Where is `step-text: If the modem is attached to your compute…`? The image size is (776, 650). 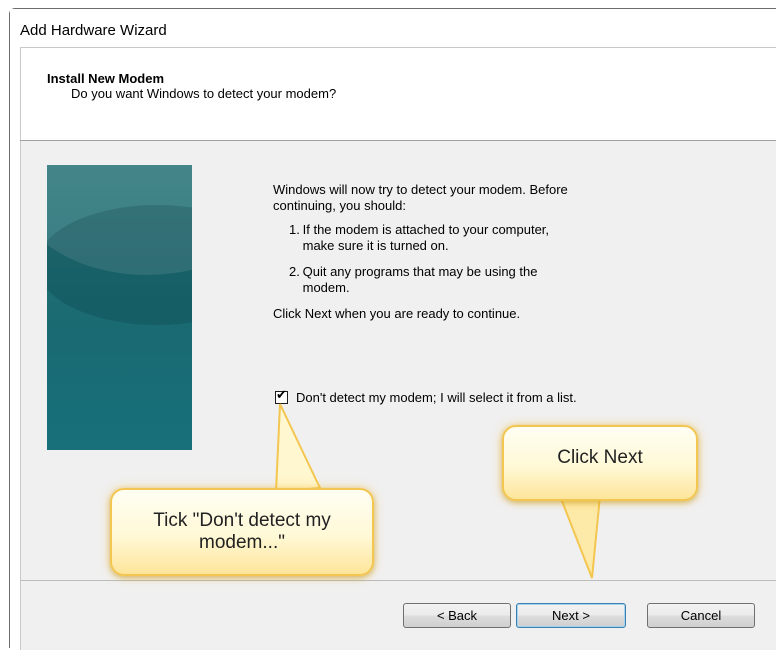
step-text: If the modem is attached to your compute… is located at coordinates (426, 237).